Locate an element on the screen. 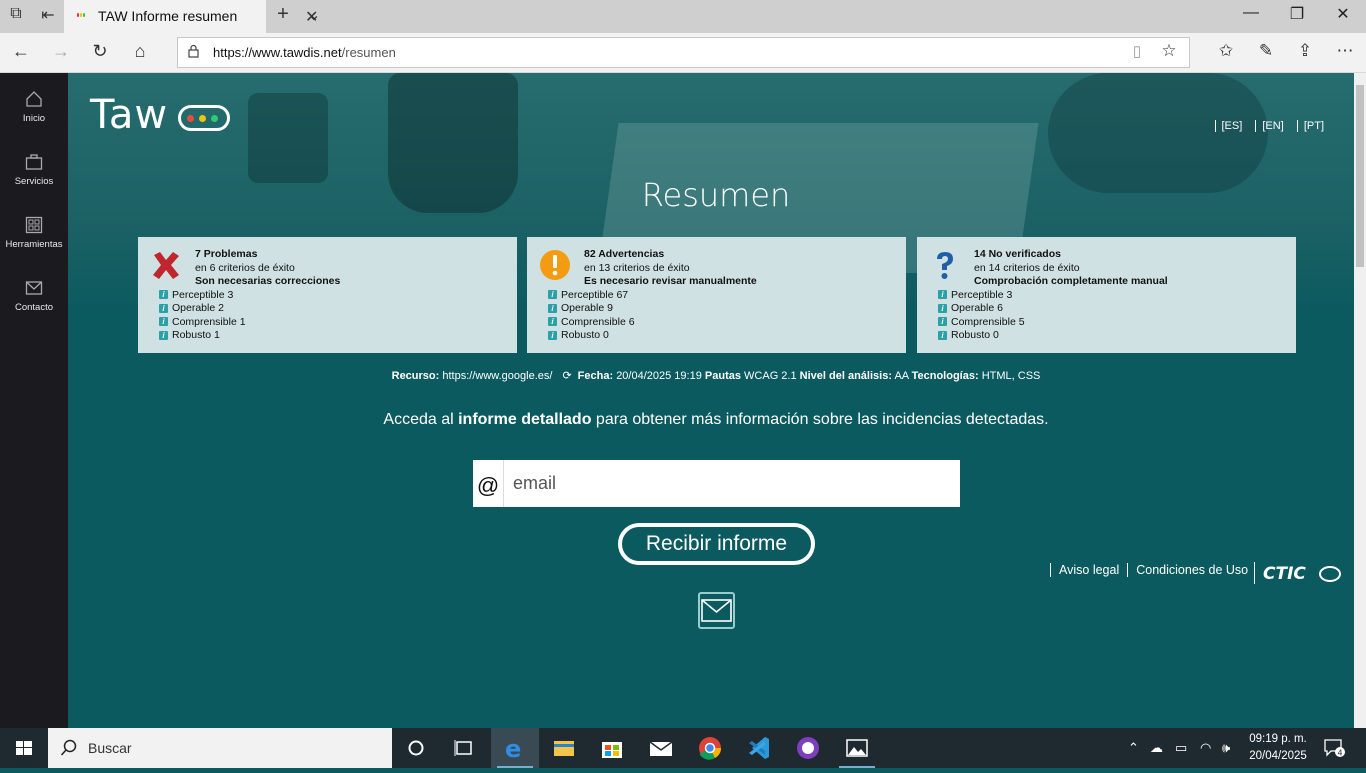 The height and width of the screenshot is (773, 1366). sidebar-item-label: Servicios is located at coordinates (34, 181).